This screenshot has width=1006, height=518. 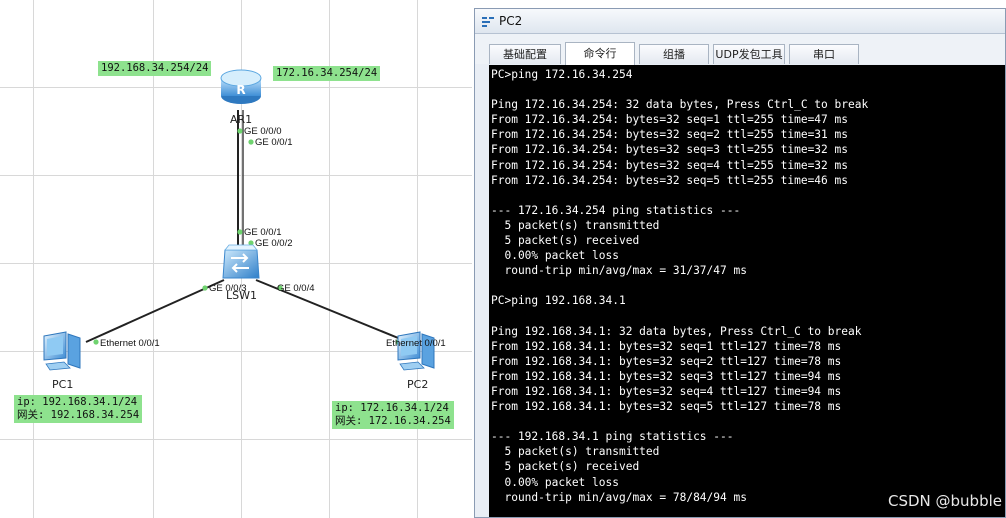 I want to click on router-ip-left-tag: 192.168.34.254/24, so click(x=155, y=68).